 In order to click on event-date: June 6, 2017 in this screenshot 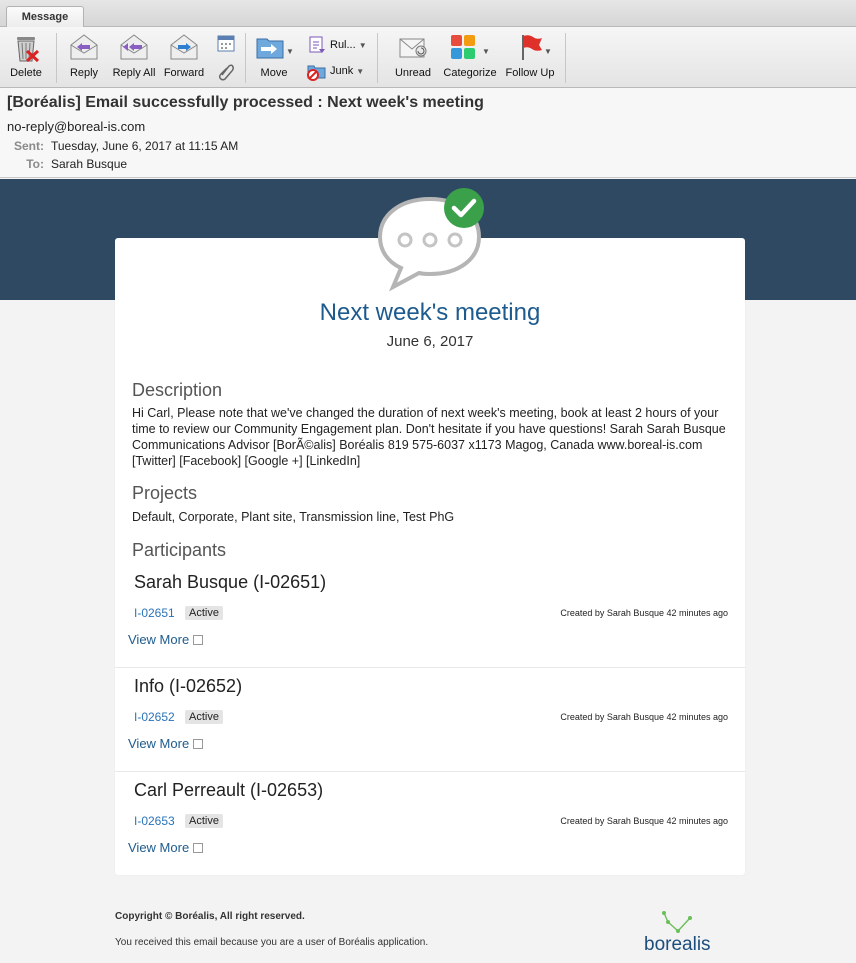, I will do `click(430, 341)`.